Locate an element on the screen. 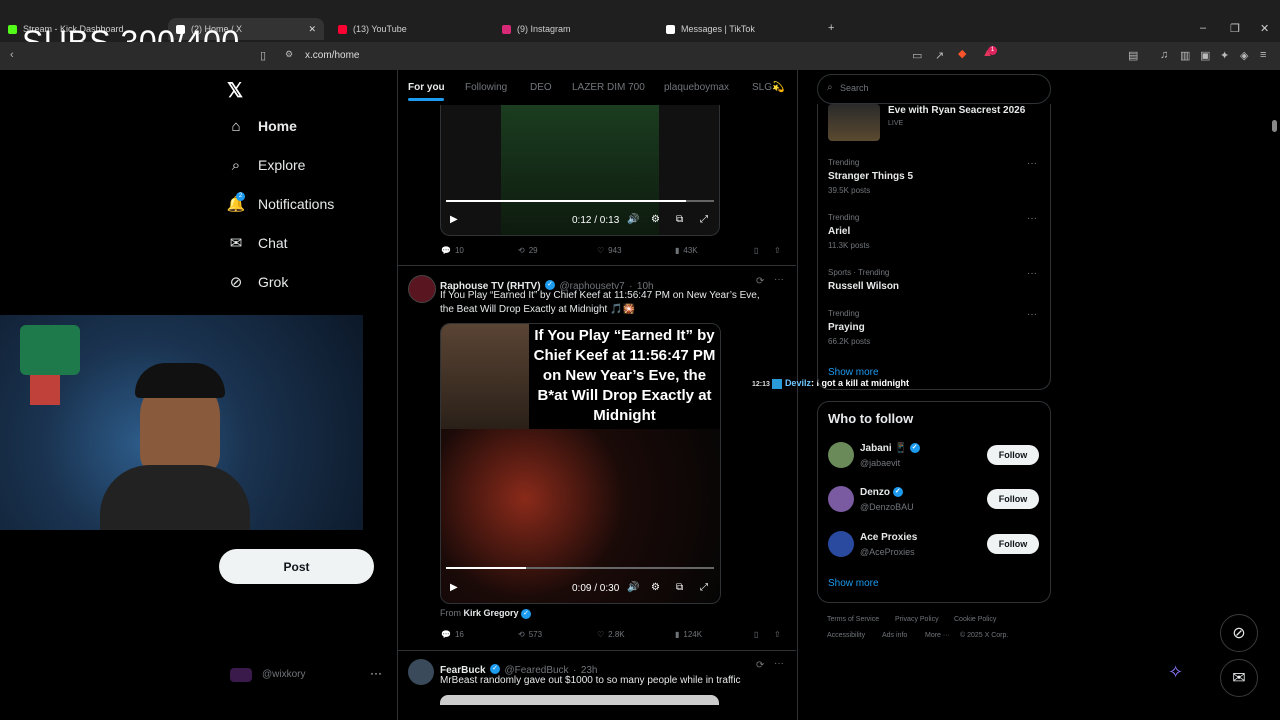  live-thumbnail is located at coordinates (854, 122).